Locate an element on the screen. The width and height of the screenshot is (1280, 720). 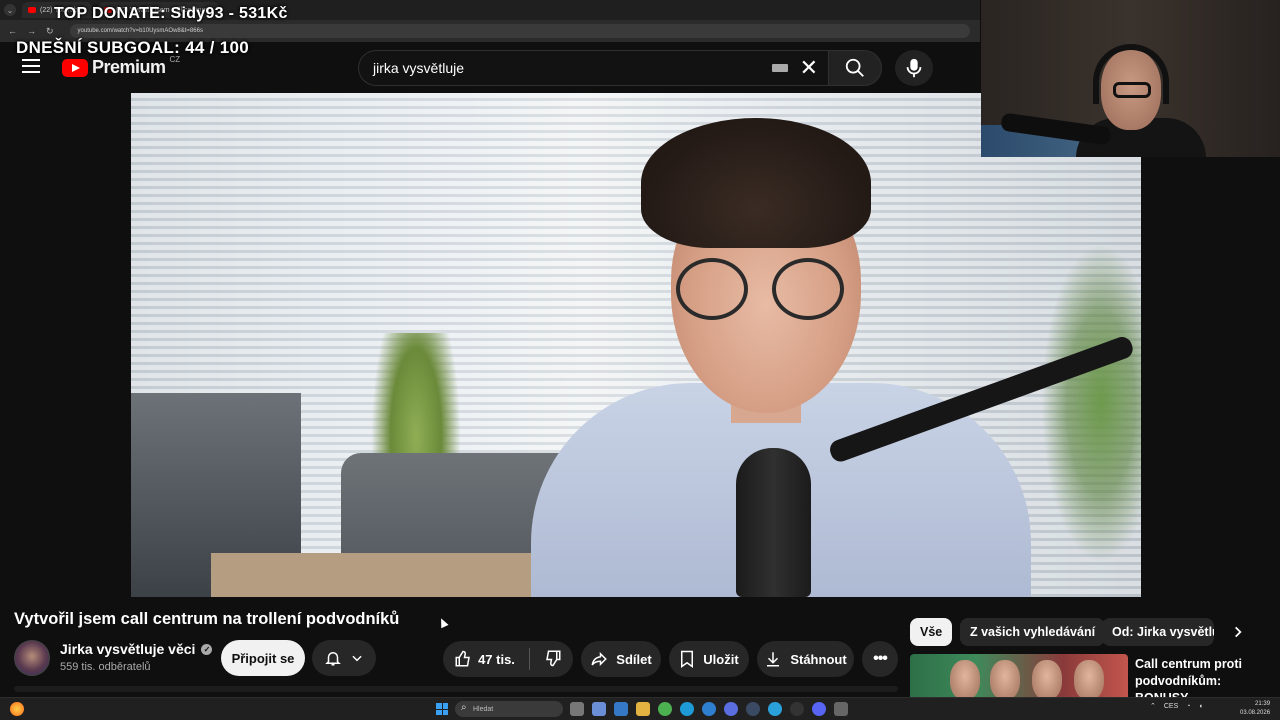
top-donate-overlay: TOP DONATE: Sidy93 - 531Kč is located at coordinates (171, 13).